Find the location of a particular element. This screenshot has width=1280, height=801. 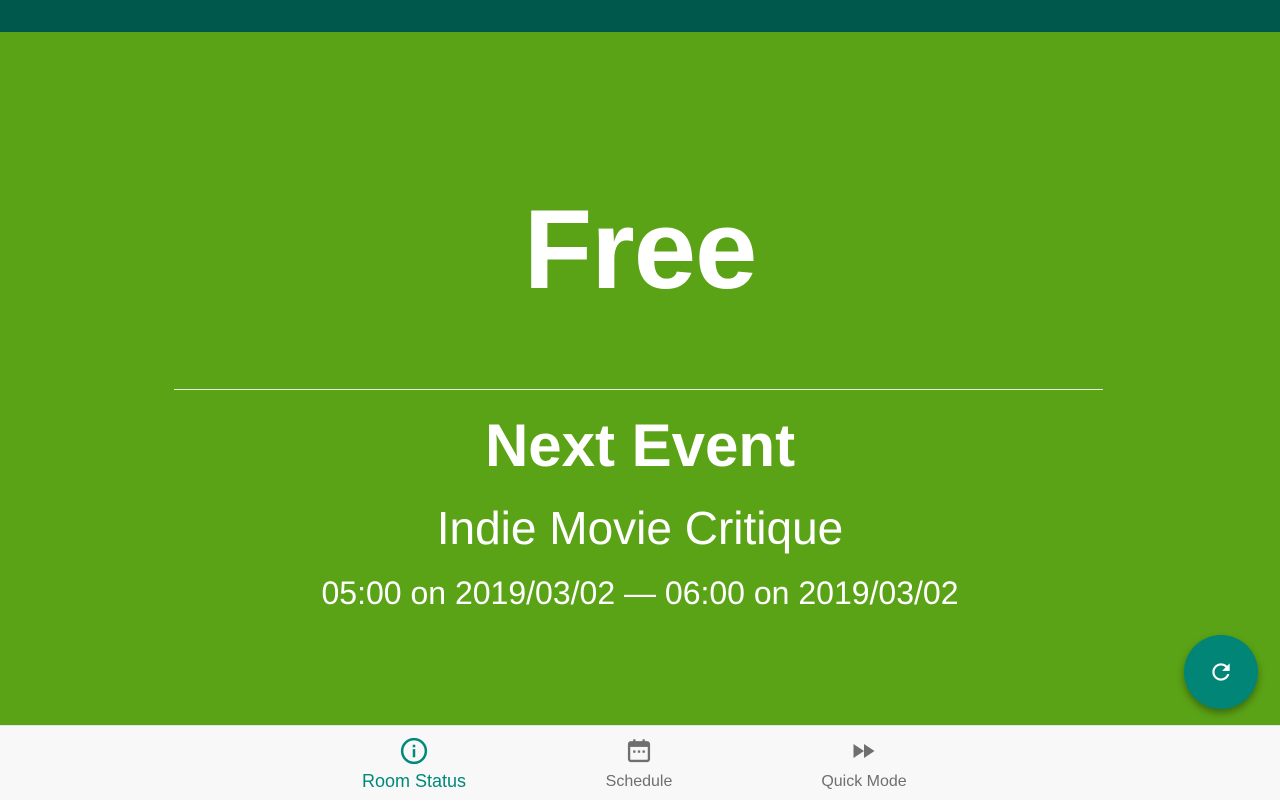

nav-item-label: Schedule is located at coordinates (639, 781).